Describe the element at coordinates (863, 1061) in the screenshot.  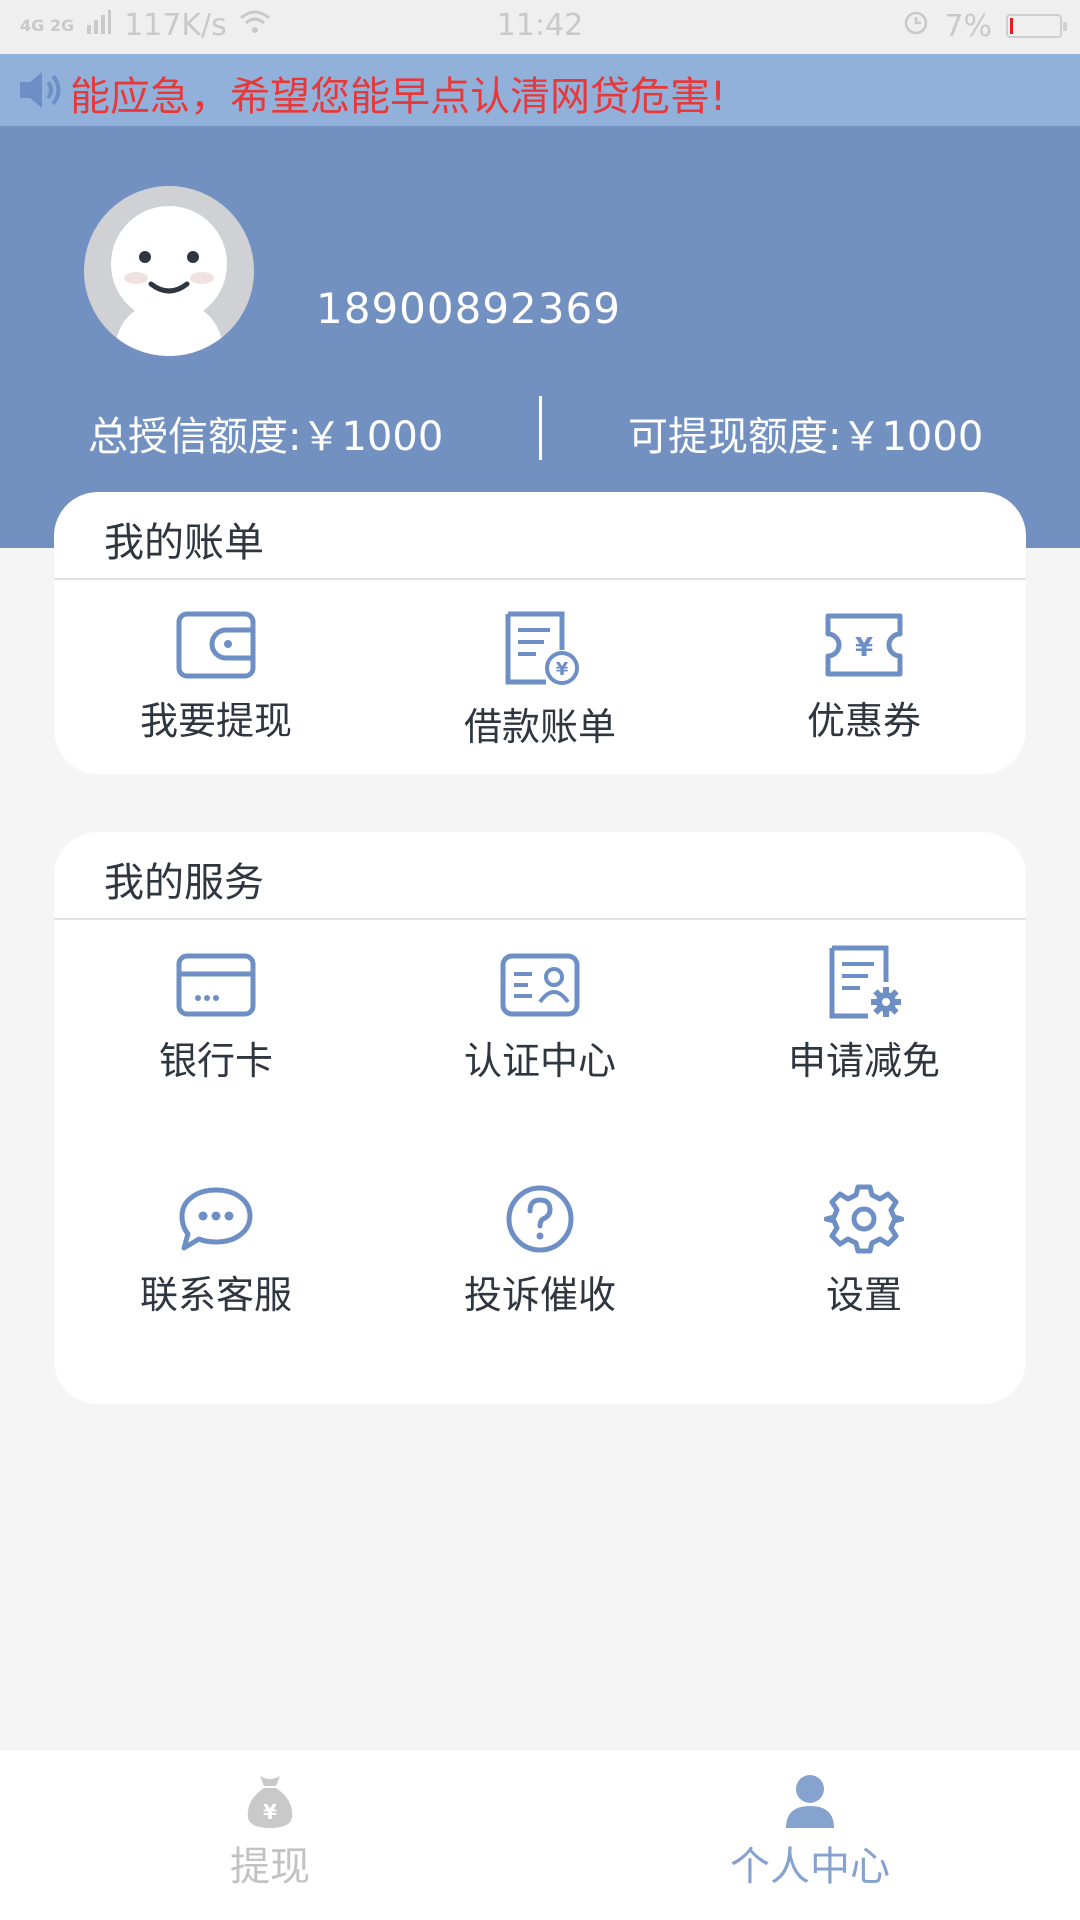
I see `apply-reduction-label: 申请减免` at that location.